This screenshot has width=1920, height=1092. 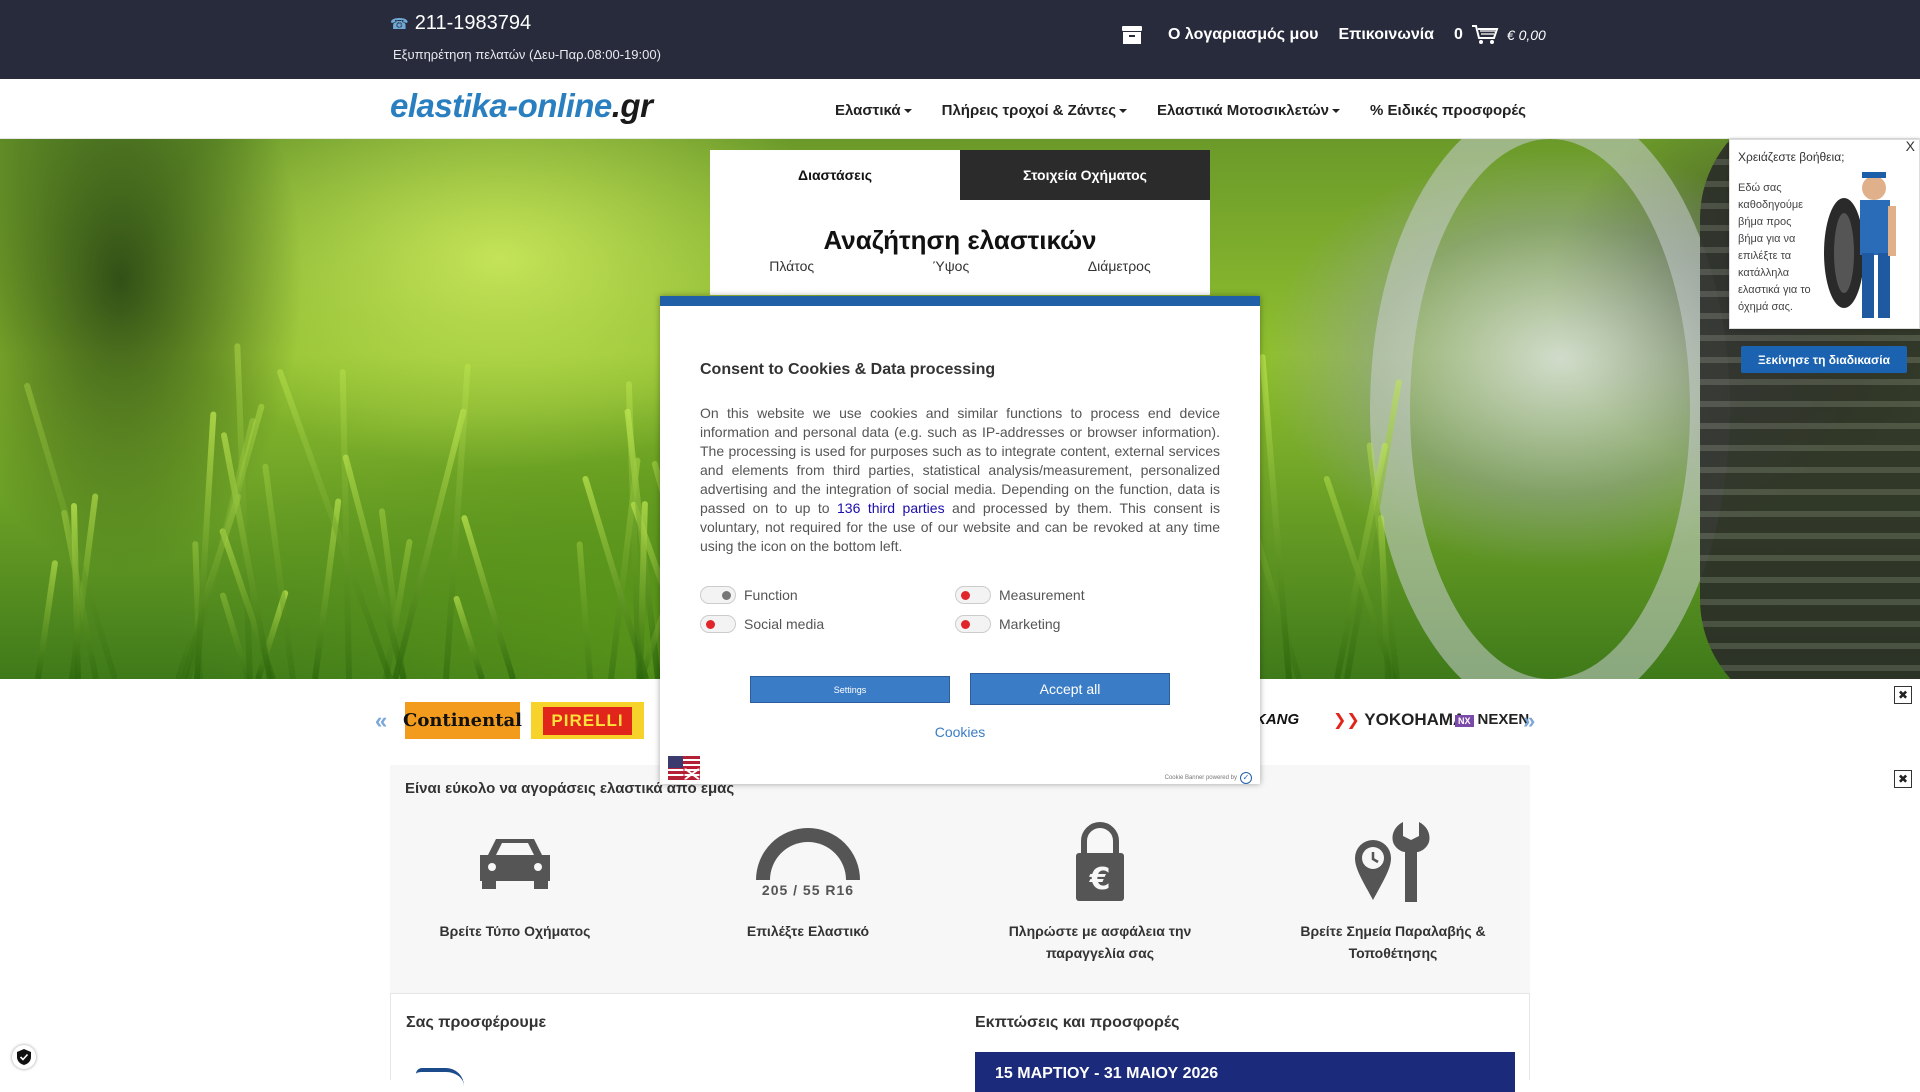 What do you see at coordinates (1208, 778) in the screenshot?
I see `powered-by: Cookie Banner powered by ✓` at bounding box center [1208, 778].